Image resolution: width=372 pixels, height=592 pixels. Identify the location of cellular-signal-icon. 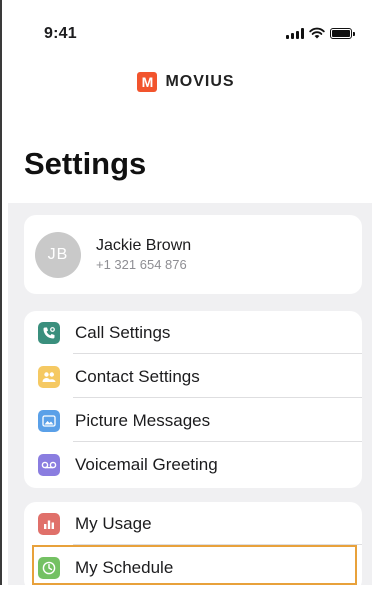
(295, 33).